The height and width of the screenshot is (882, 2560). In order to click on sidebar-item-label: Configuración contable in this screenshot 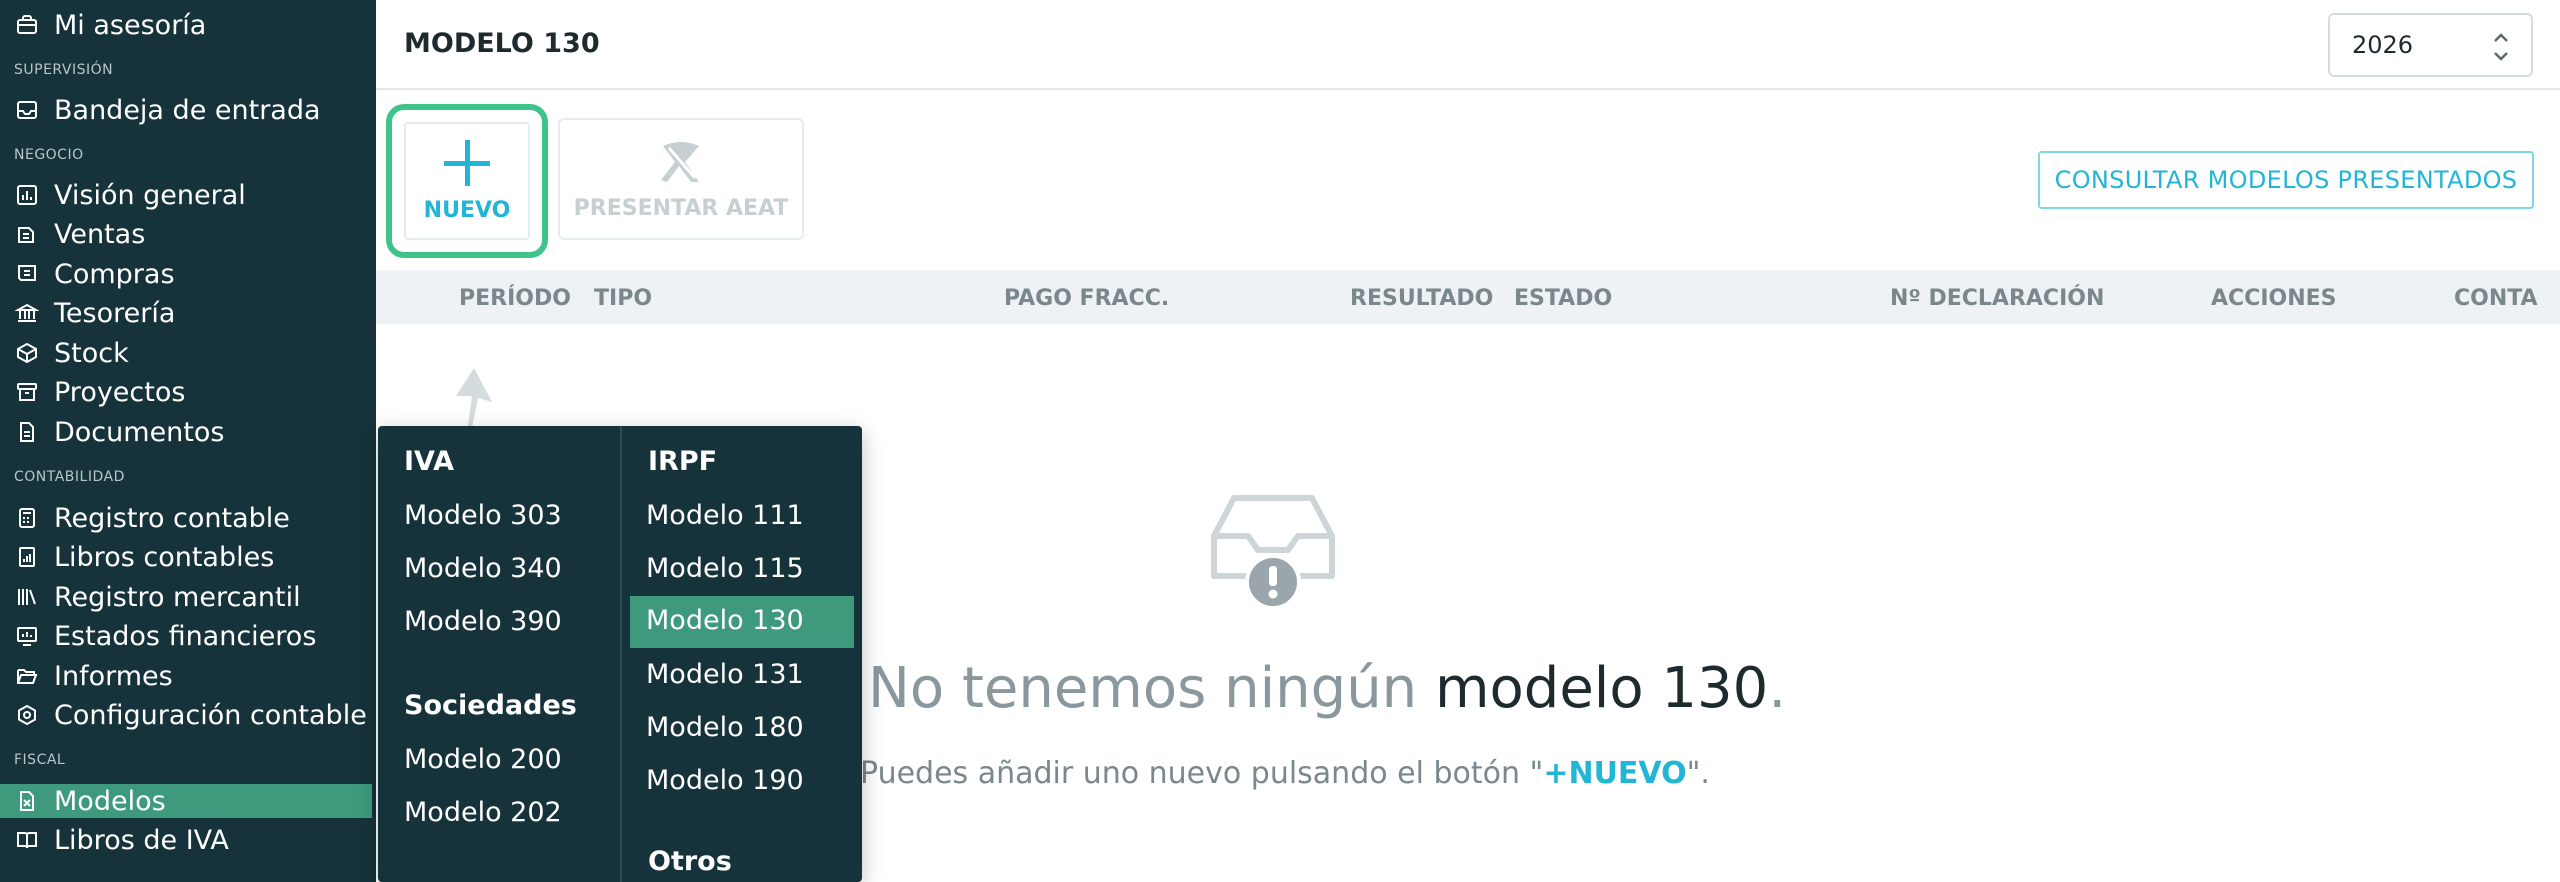, I will do `click(210, 715)`.